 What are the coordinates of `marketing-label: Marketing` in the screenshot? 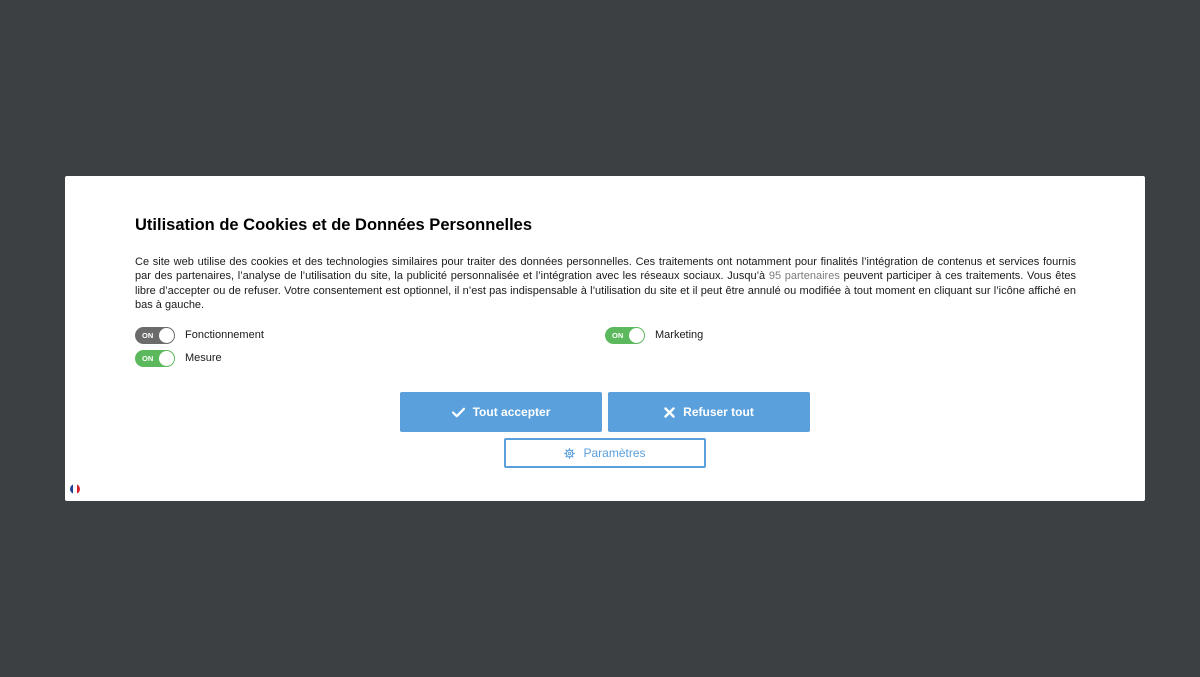 It's located at (679, 335).